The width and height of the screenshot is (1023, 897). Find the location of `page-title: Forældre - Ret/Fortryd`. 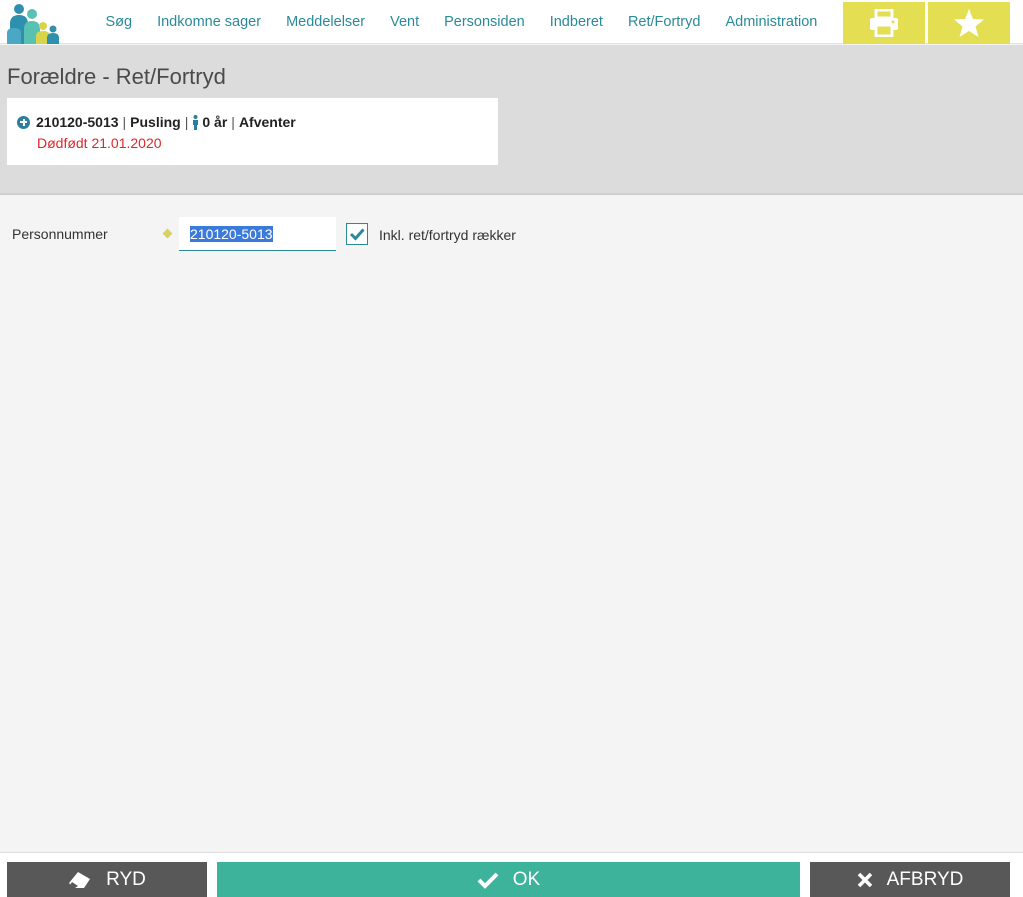

page-title: Forældre - Ret/Fortryd is located at coordinates (116, 76).